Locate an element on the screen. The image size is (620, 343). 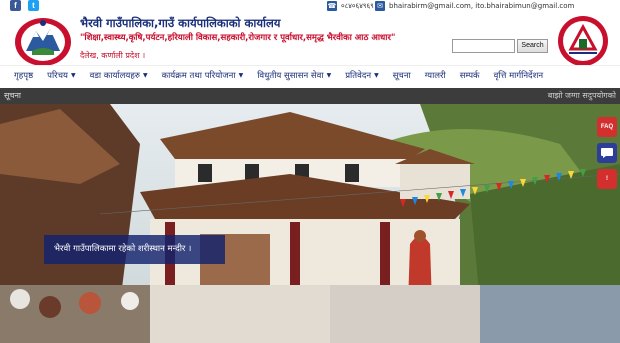
nav-item-1: परिचय ▼ is located at coordinates (61, 75).